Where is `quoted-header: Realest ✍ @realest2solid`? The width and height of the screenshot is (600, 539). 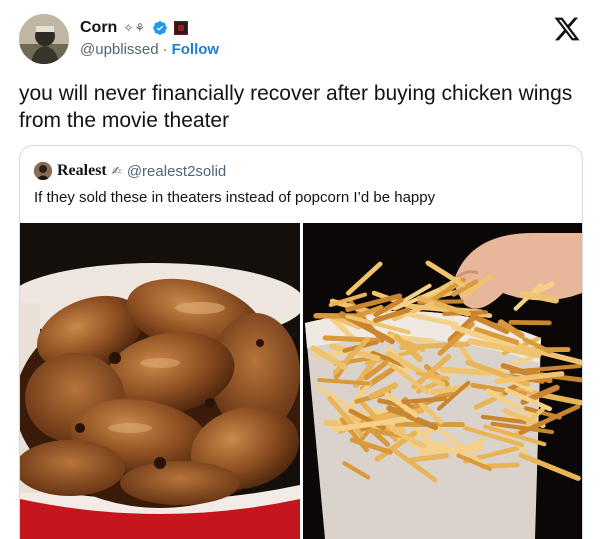
quoted-header: Realest ✍ @realest2solid is located at coordinates (130, 171).